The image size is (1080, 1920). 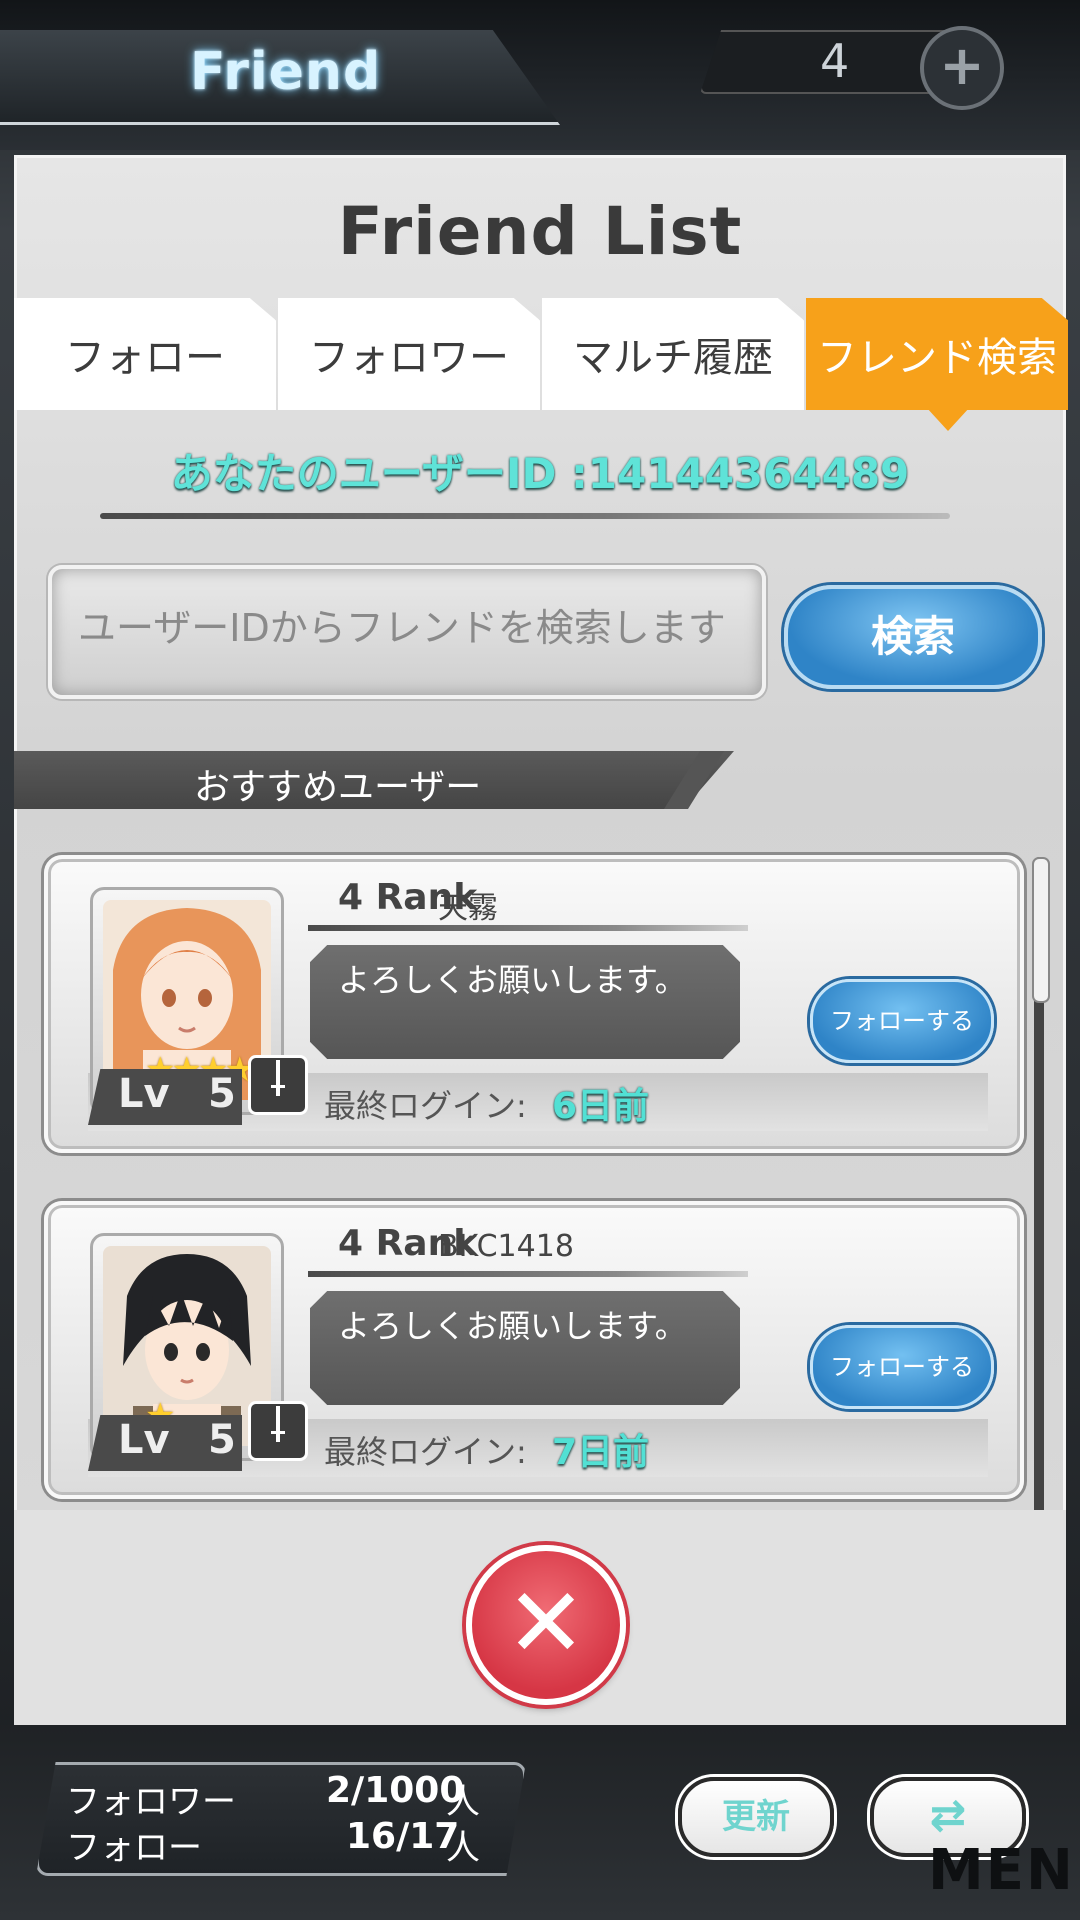 What do you see at coordinates (601, 1106) in the screenshot?
I see `last-login-value: 6日前` at bounding box center [601, 1106].